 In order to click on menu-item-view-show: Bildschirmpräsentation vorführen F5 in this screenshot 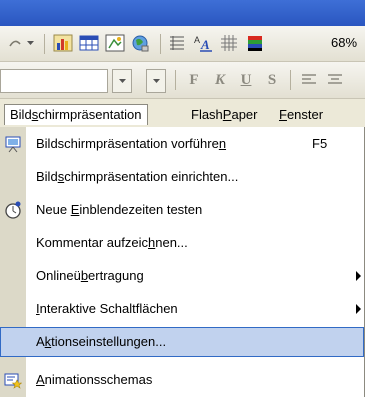, I will do `click(182, 144)`.